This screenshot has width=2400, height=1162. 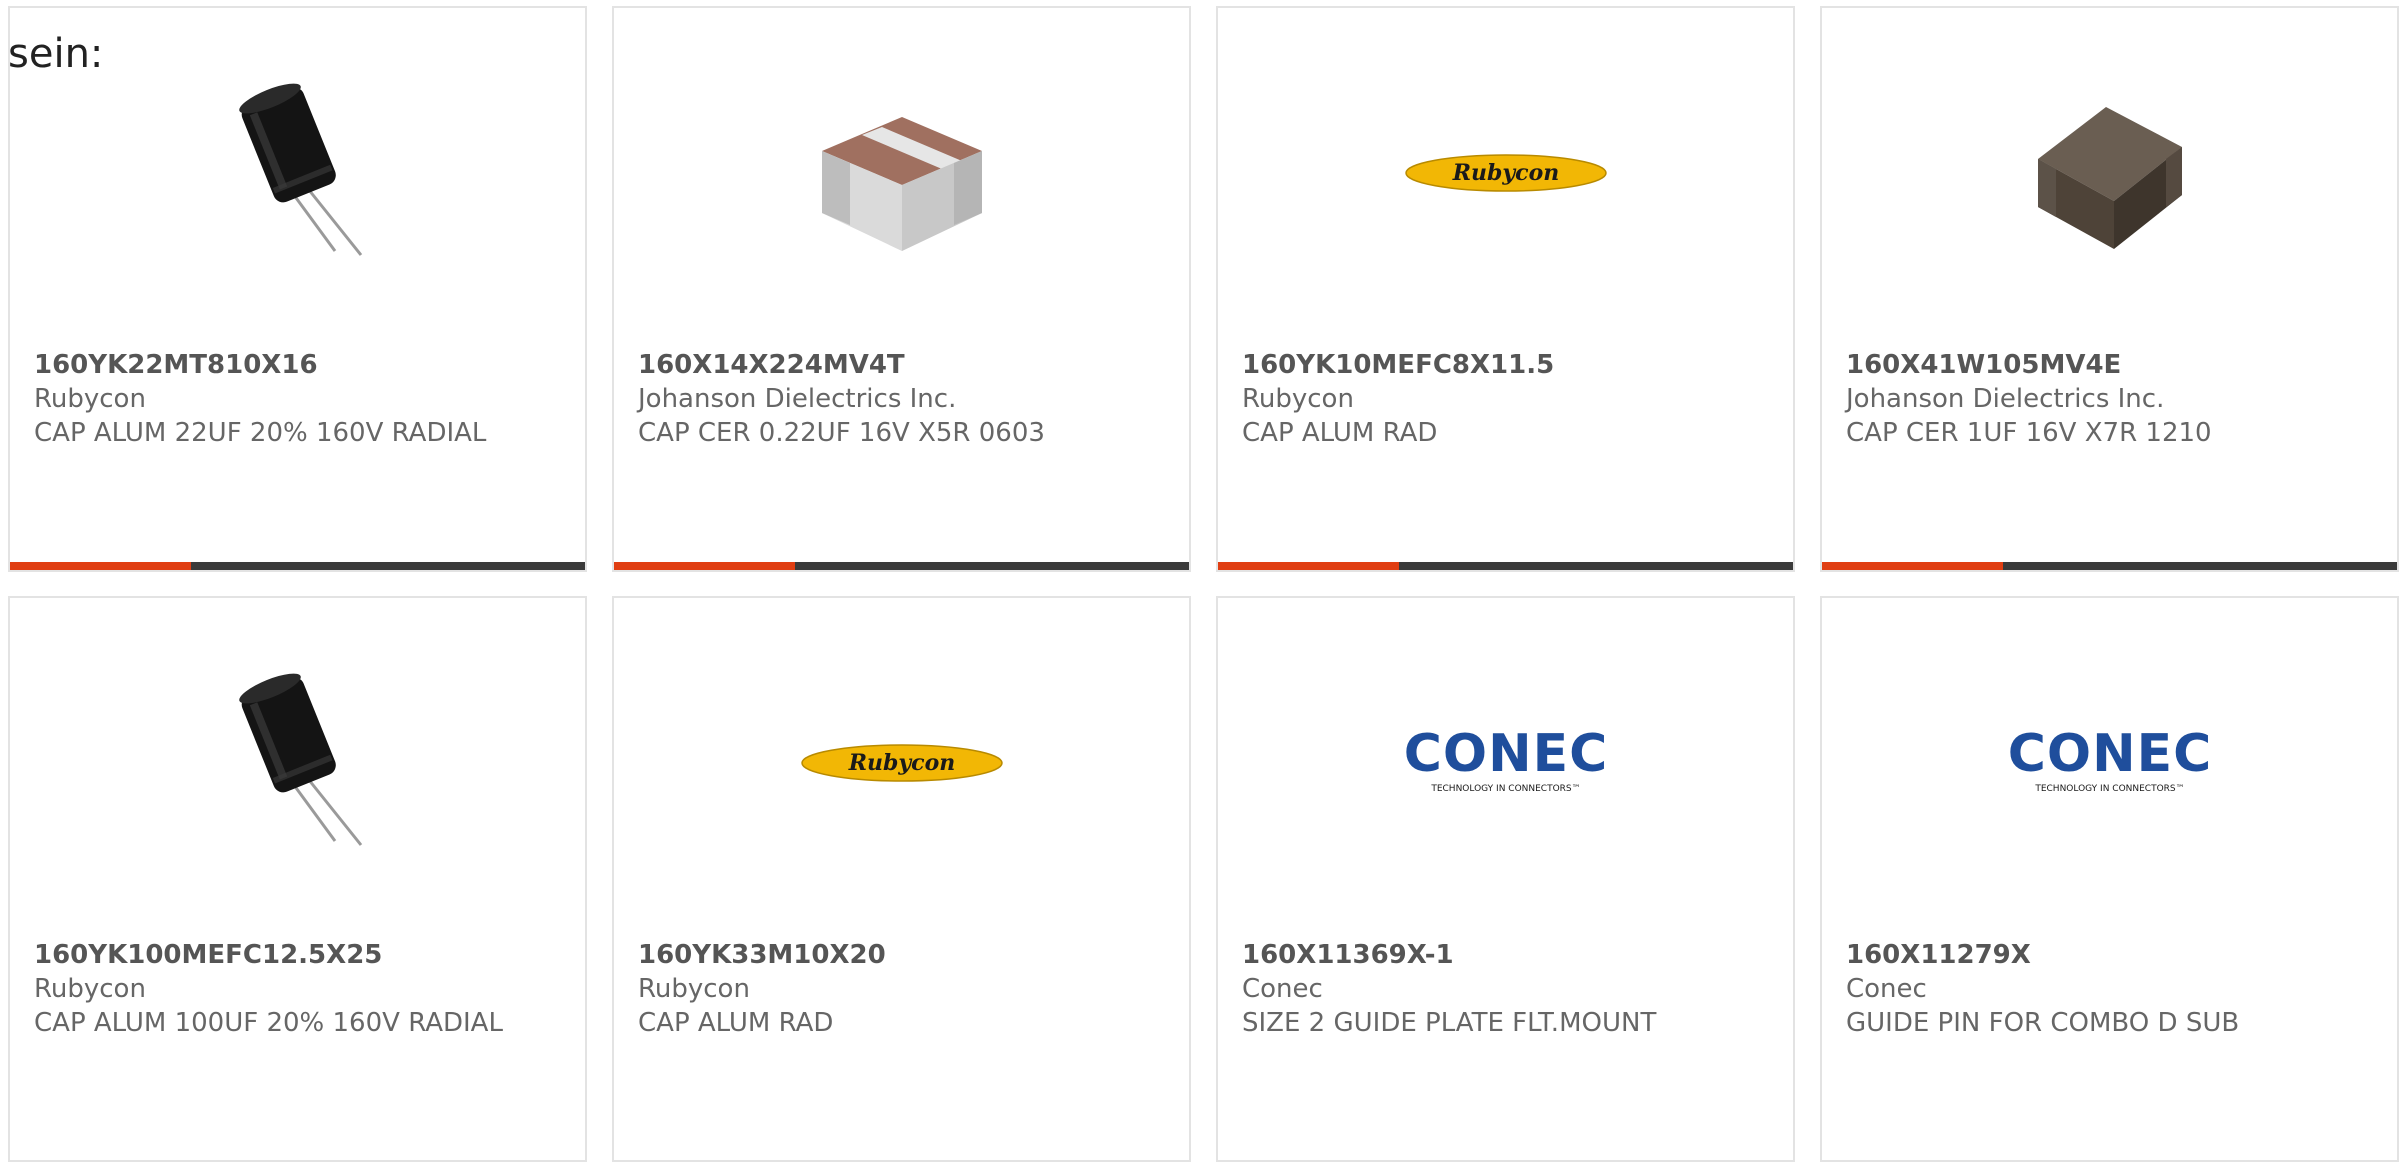 What do you see at coordinates (56, 54) in the screenshot?
I see `intro-text: sein:` at bounding box center [56, 54].